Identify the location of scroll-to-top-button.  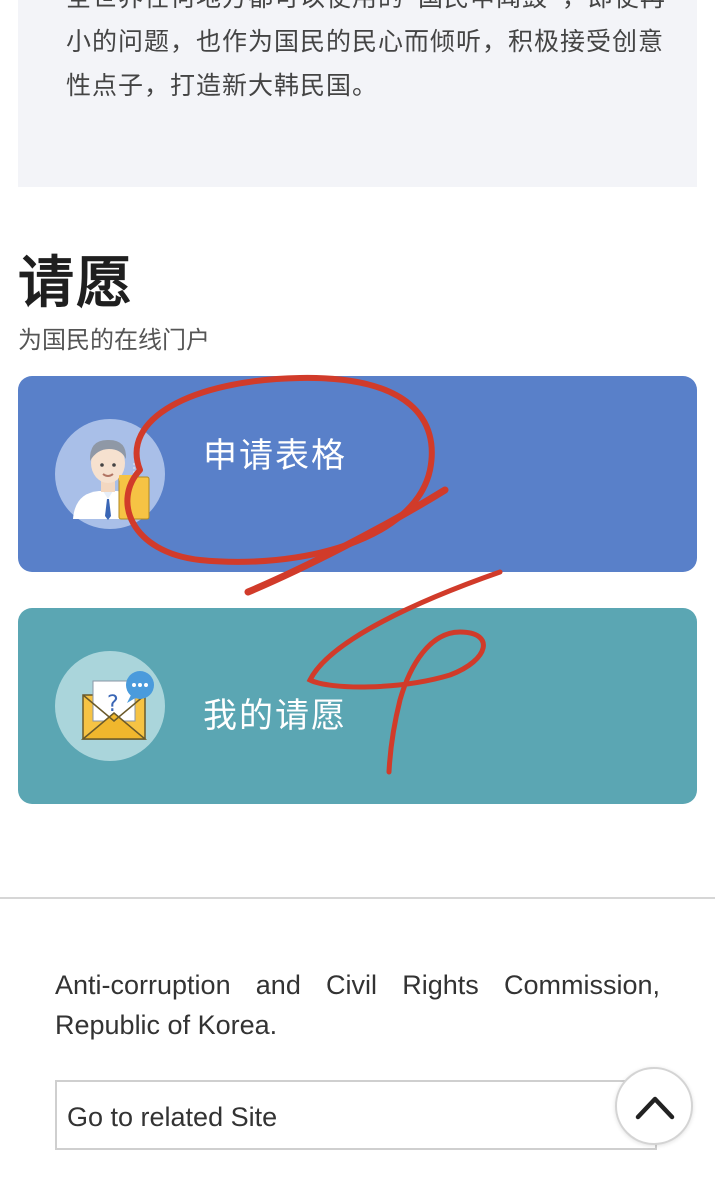
(654, 1106).